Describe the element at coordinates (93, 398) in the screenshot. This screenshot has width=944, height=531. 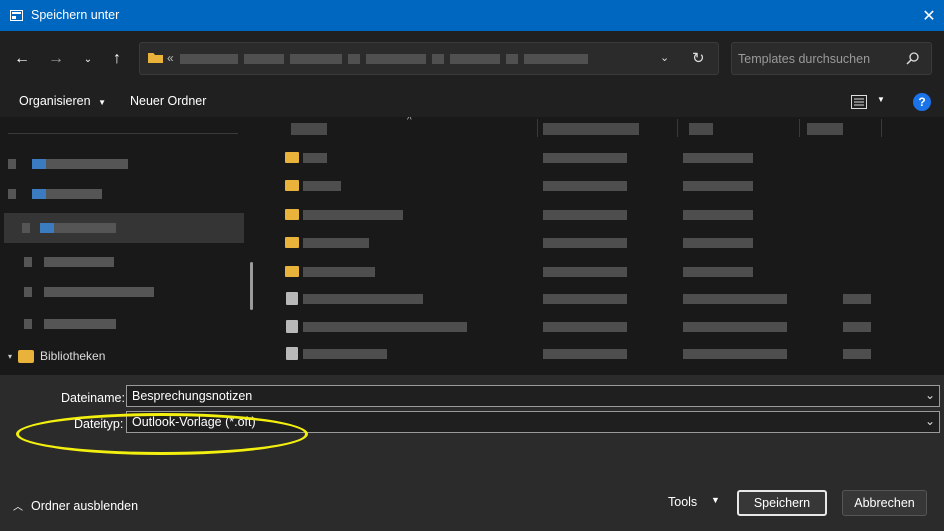
I see `filename-label: Dateiname:` at that location.